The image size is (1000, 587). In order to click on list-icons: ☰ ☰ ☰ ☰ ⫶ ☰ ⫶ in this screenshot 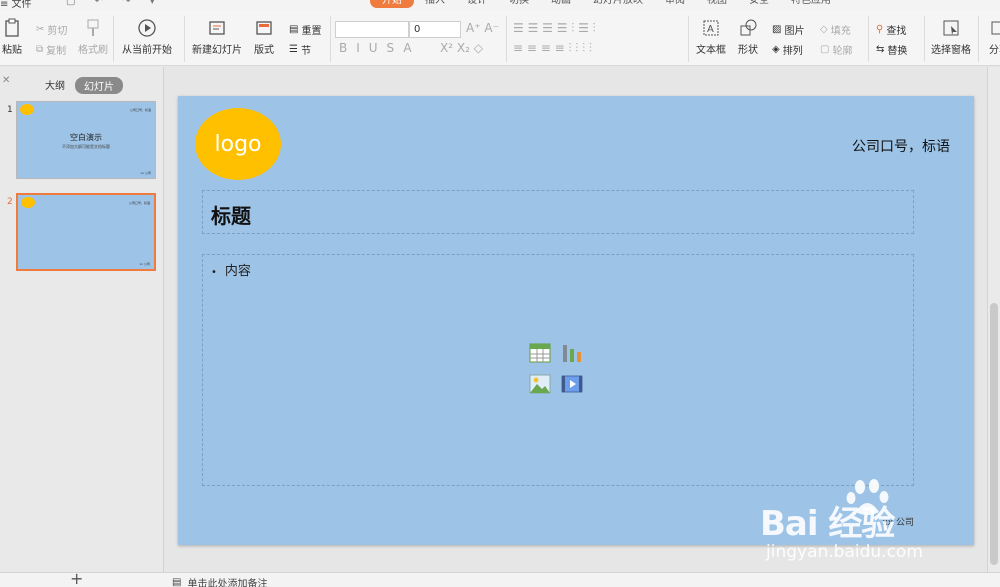, I will do `click(554, 28)`.